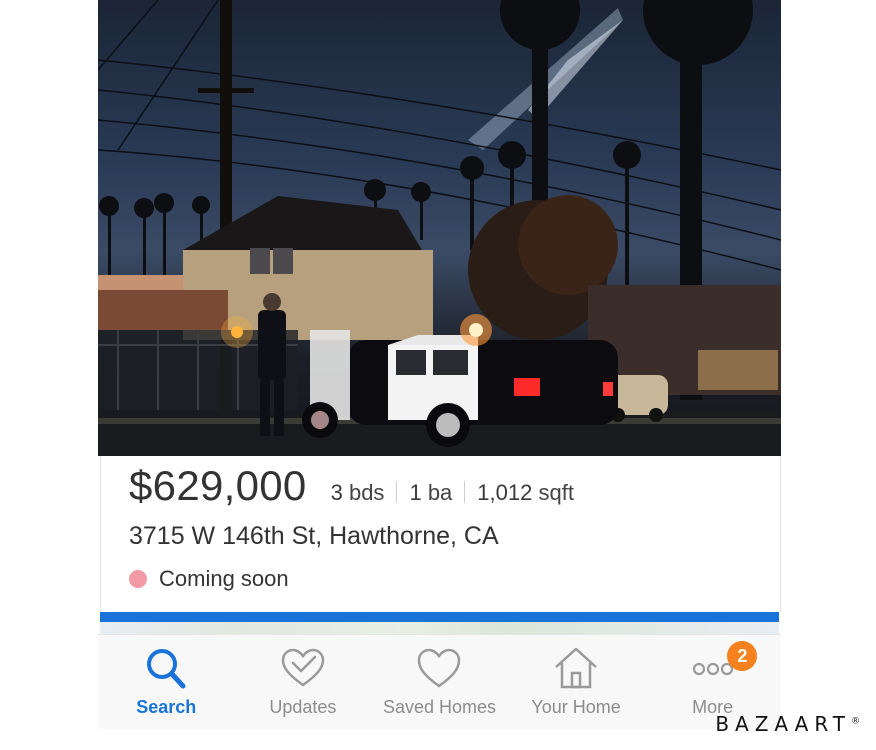 This screenshot has width=876, height=750. What do you see at coordinates (224, 578) in the screenshot?
I see `status-label: Coming soon` at bounding box center [224, 578].